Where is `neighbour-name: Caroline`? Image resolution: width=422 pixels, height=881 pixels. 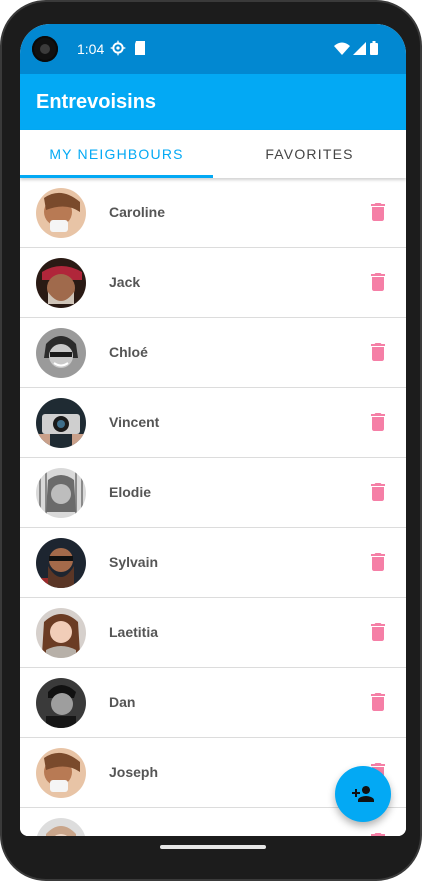
neighbour-name: Caroline is located at coordinates (137, 212).